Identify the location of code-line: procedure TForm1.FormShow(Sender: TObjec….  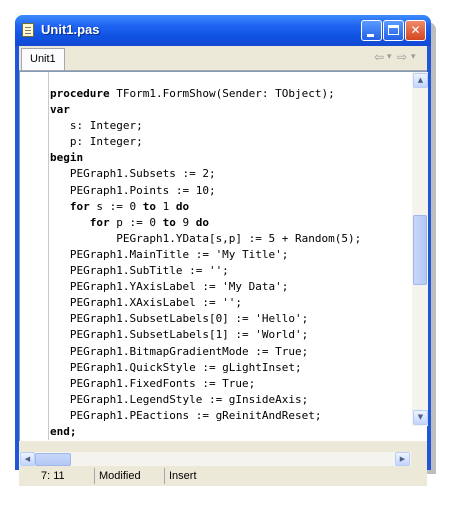
(205, 94).